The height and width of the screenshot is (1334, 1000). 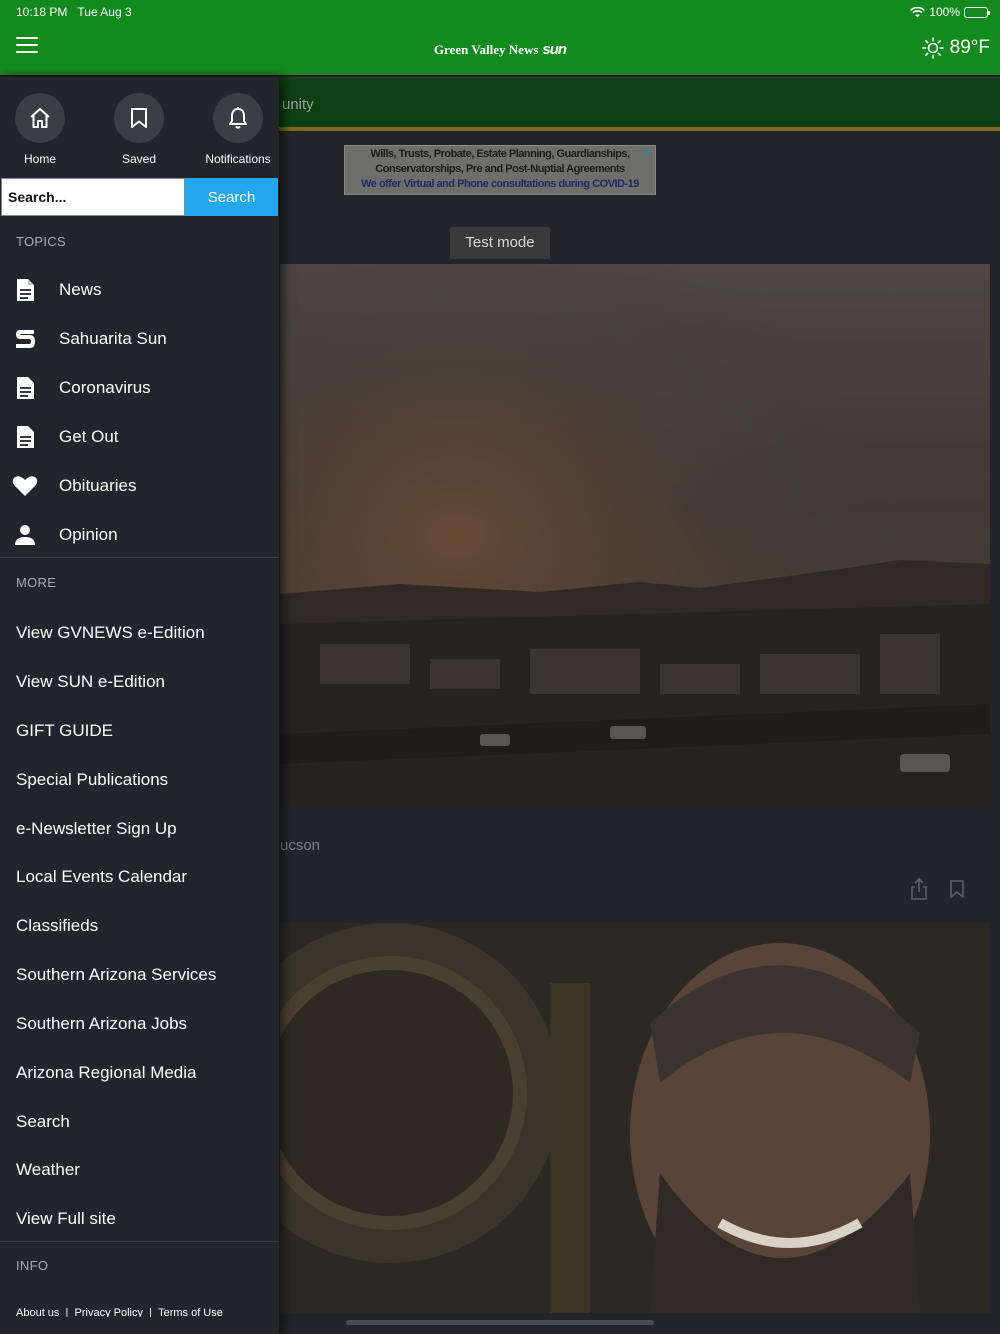 I want to click on weather-widget: 89°F, so click(x=955, y=48).